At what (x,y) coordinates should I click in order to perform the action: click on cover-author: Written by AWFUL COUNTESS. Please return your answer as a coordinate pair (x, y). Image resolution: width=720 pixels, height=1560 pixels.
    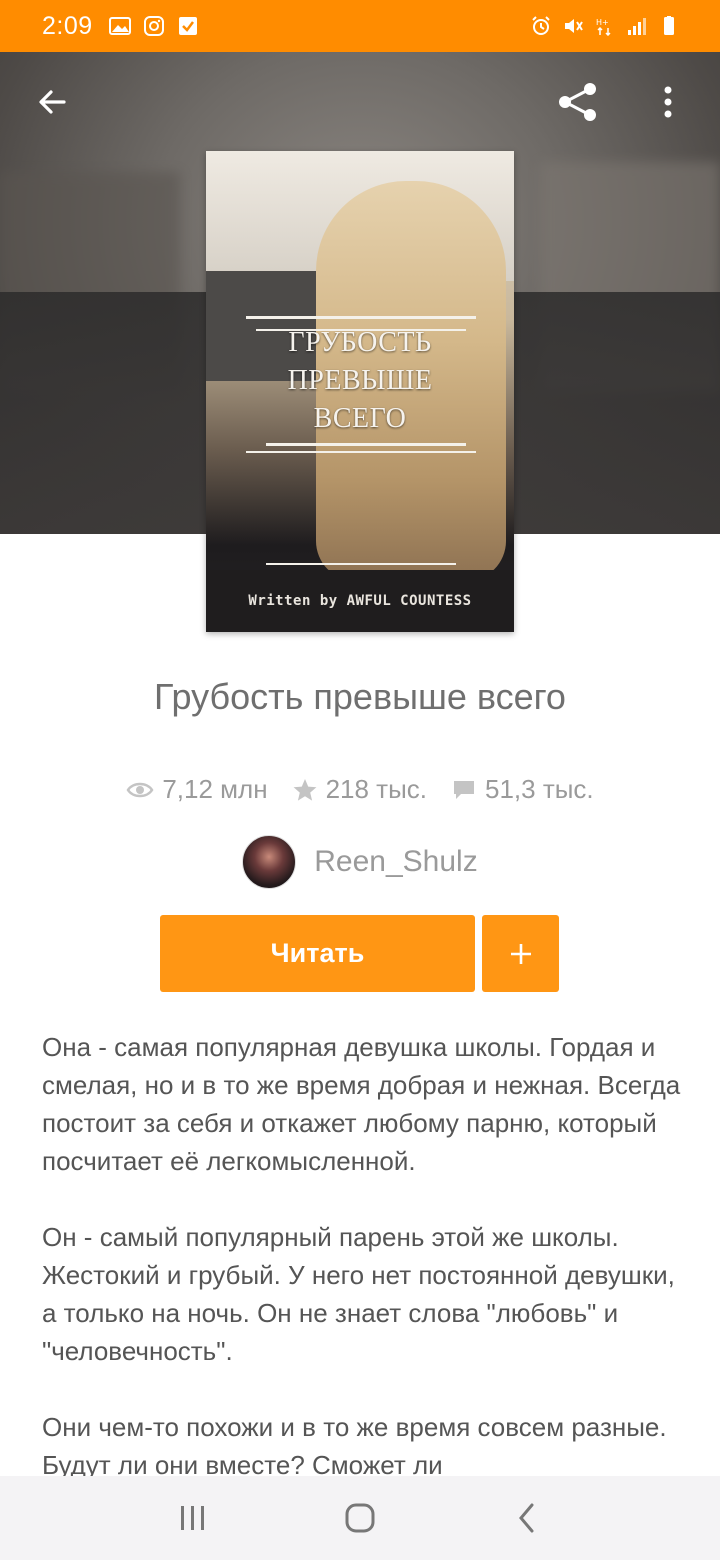
    Looking at the image, I should click on (360, 601).